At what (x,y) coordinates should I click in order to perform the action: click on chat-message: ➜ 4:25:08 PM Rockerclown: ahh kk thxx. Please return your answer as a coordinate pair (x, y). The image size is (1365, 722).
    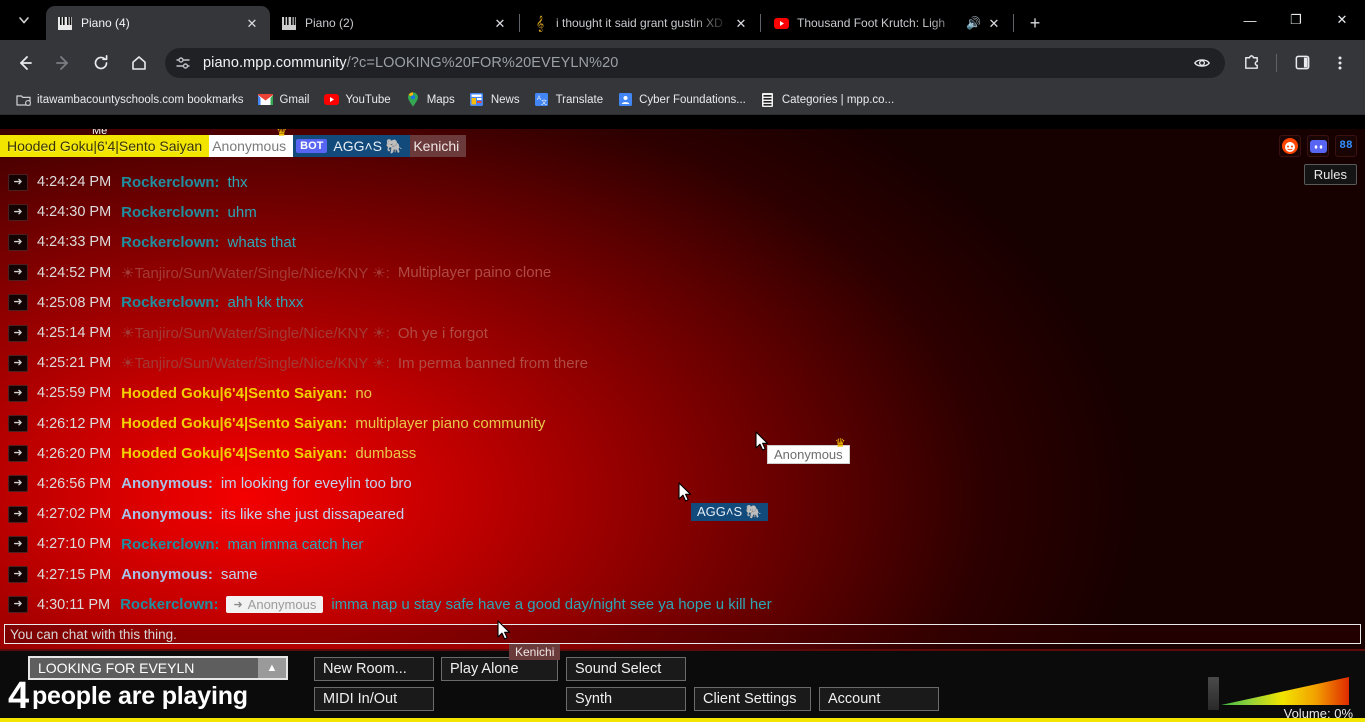
    Looking at the image, I should click on (683, 303).